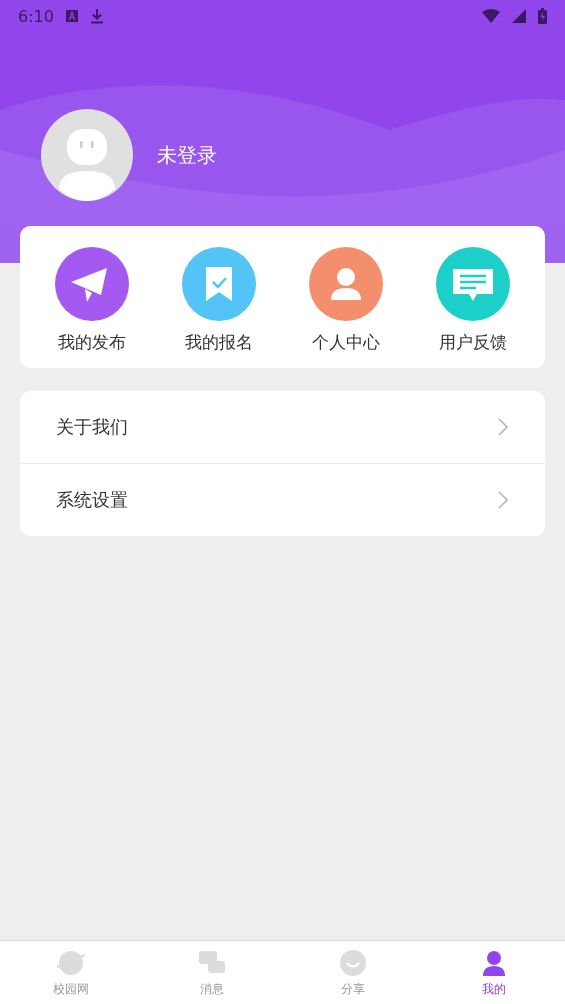  I want to click on plane-icon, so click(91, 283).